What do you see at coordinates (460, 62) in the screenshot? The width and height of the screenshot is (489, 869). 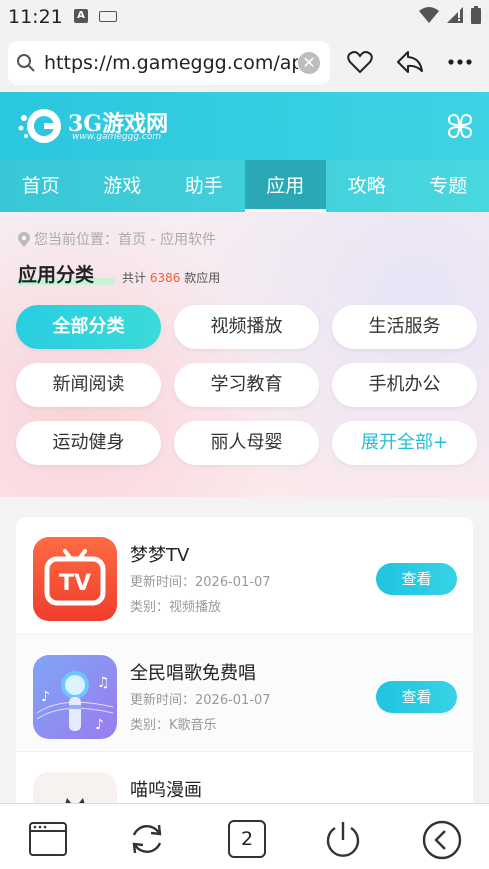 I see `more-menu-icon` at bounding box center [460, 62].